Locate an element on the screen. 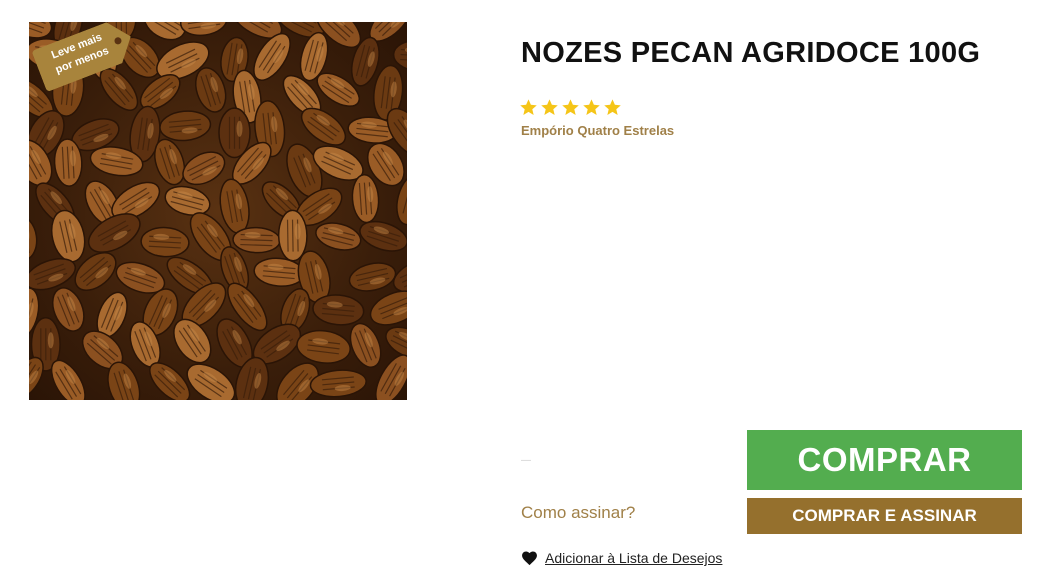 The width and height of the screenshot is (1050, 578). buy-and-subscribe-button: COMPRAR E ASSINAR is located at coordinates (884, 516).